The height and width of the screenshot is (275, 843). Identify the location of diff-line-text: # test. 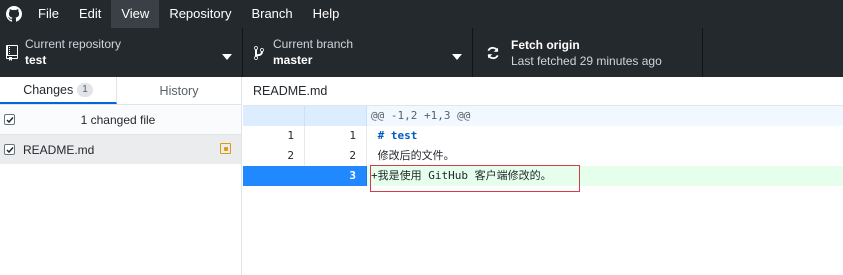
(605, 136).